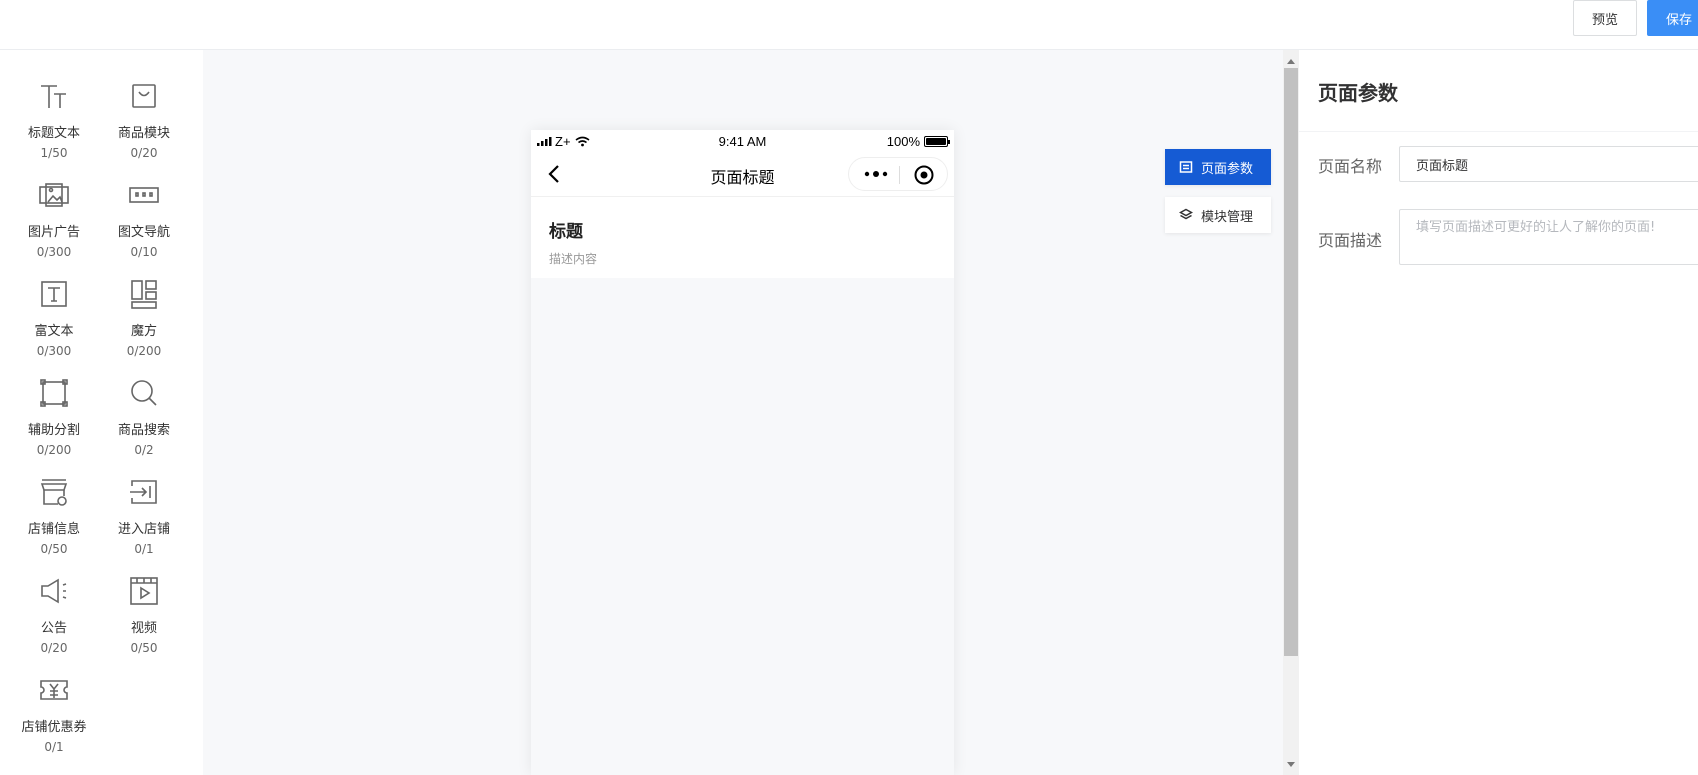  What do you see at coordinates (849, 25) in the screenshot?
I see `top-bar: 预览 保存` at bounding box center [849, 25].